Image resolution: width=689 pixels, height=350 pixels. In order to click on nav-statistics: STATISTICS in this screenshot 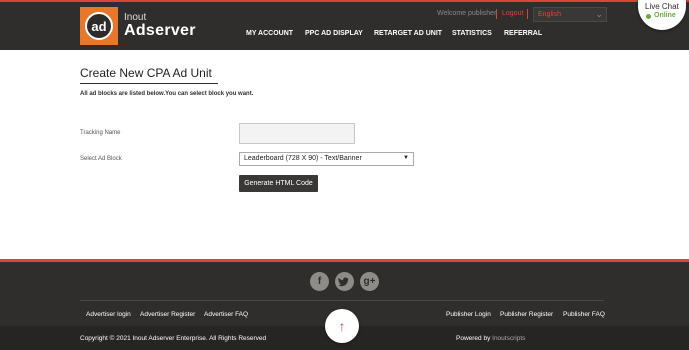, I will do `click(472, 35)`.